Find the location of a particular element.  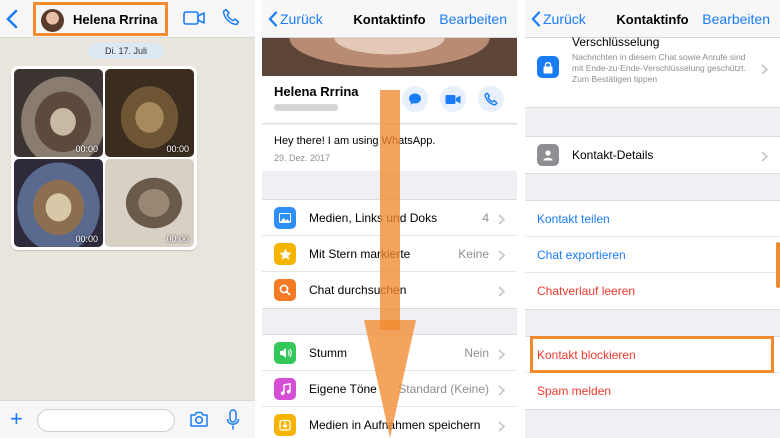

message-input is located at coordinates (106, 420).